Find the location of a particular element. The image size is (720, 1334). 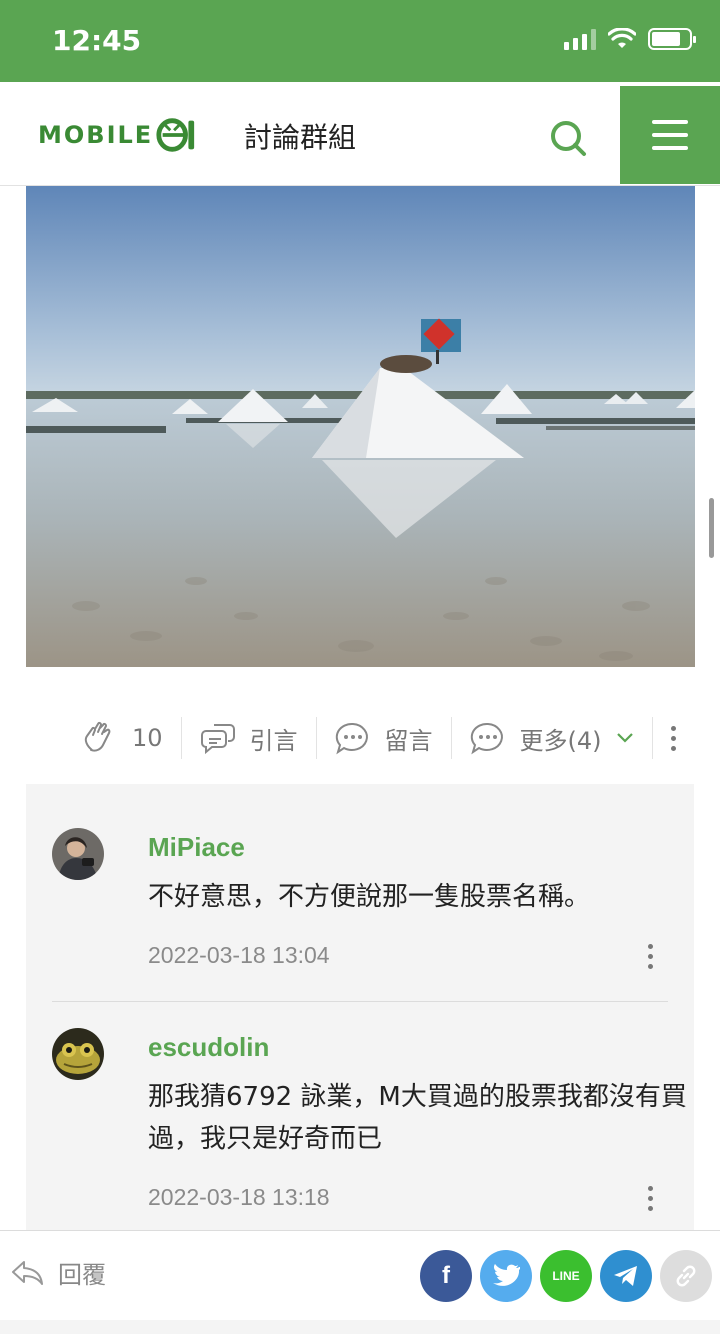

link-icon is located at coordinates (686, 1276).